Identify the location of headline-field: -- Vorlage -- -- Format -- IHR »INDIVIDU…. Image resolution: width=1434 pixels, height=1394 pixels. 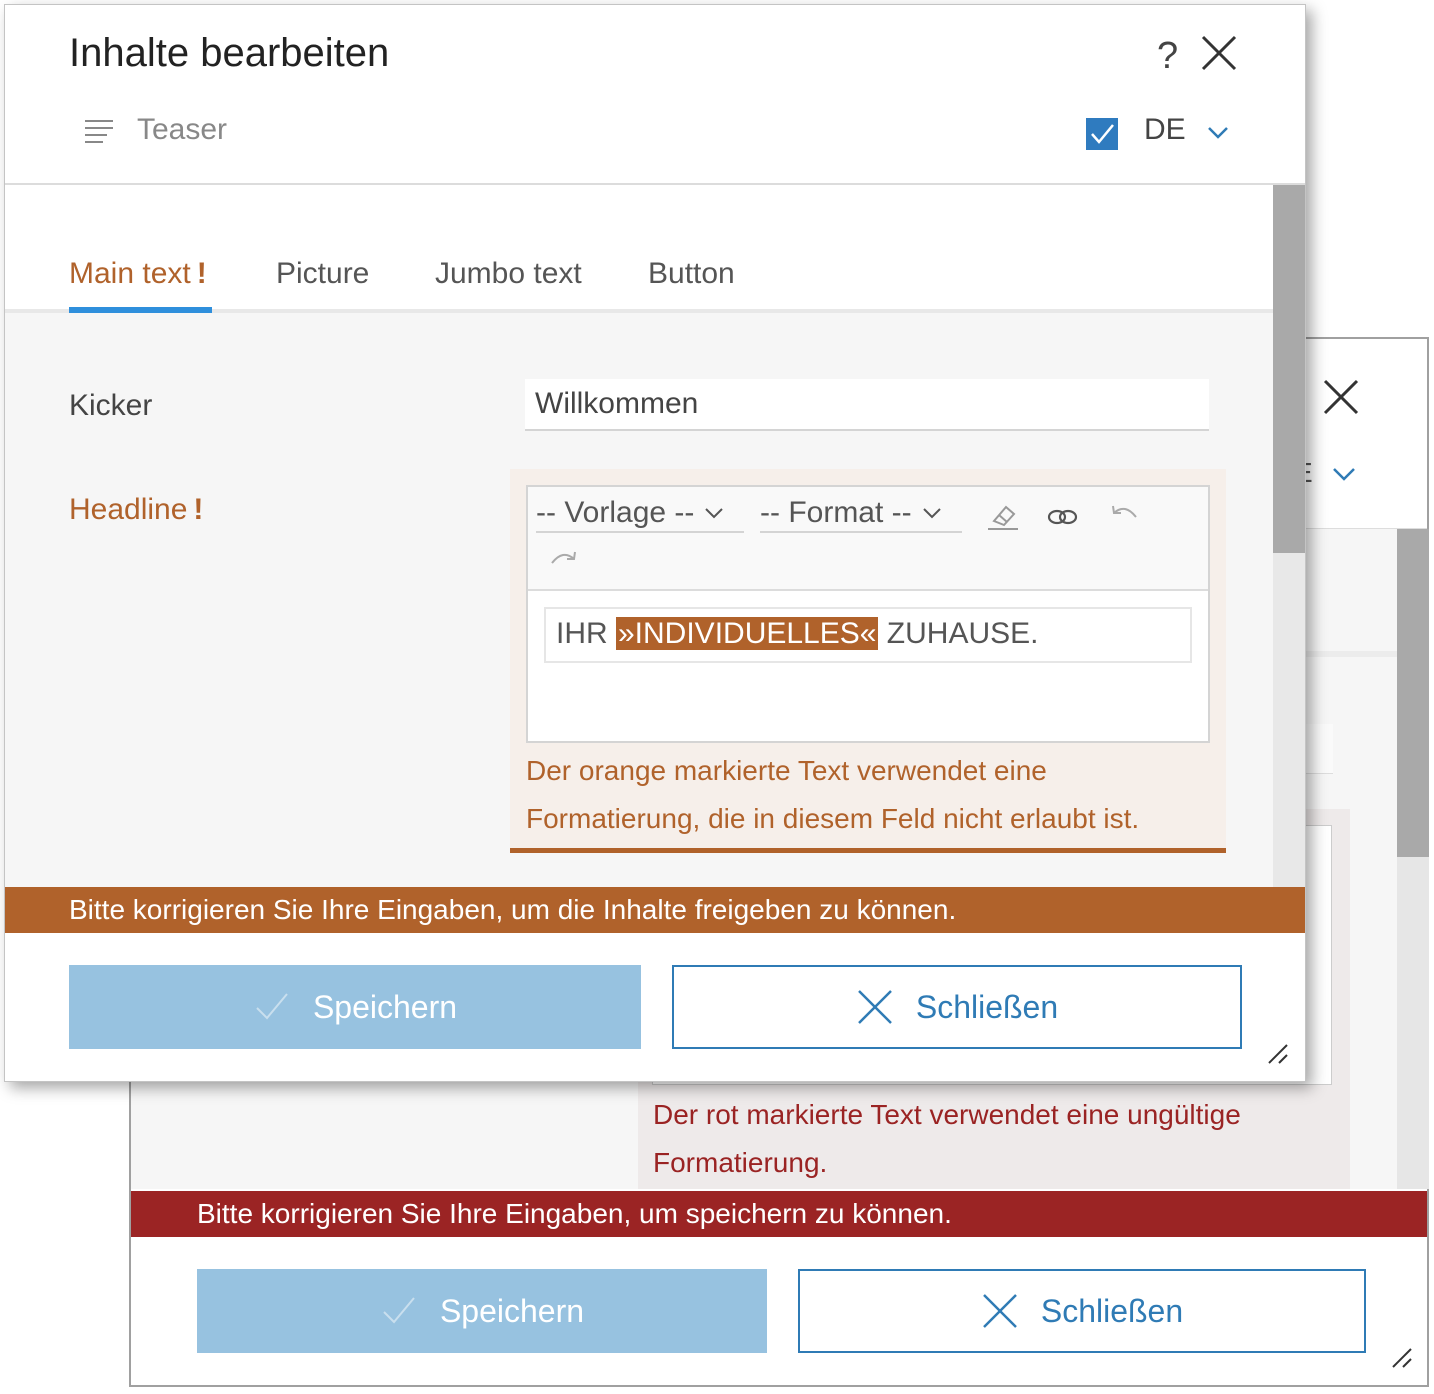
(868, 661).